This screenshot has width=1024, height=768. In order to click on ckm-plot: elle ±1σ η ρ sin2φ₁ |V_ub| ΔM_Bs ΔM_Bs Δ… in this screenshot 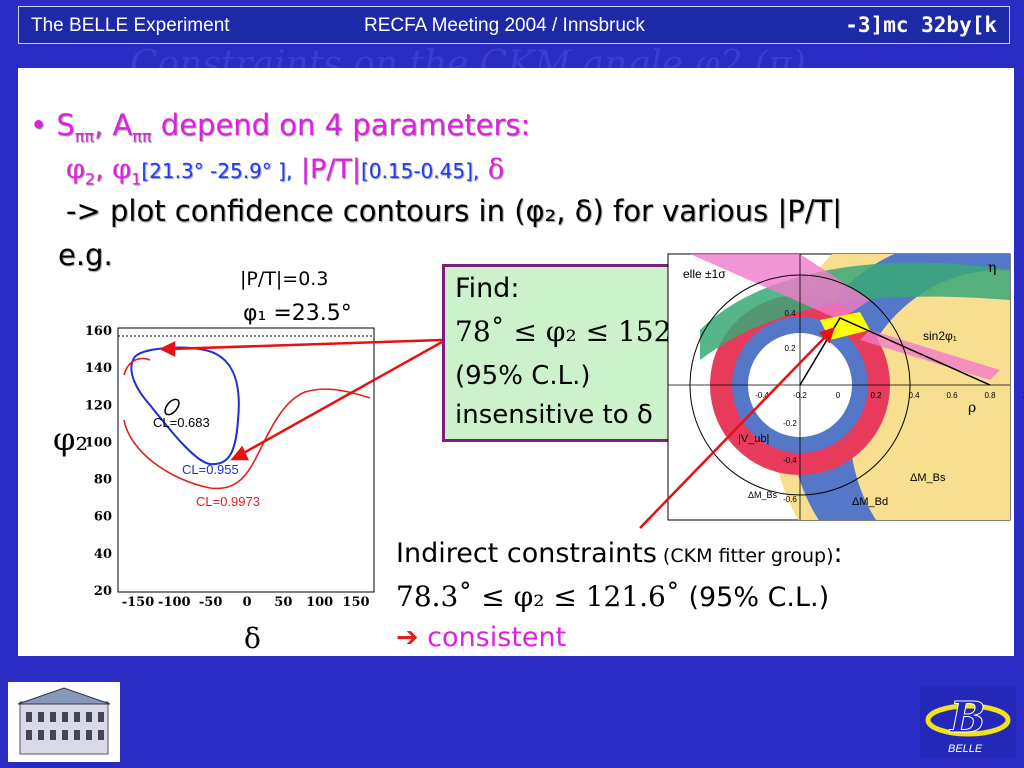, I will do `click(845, 387)`.